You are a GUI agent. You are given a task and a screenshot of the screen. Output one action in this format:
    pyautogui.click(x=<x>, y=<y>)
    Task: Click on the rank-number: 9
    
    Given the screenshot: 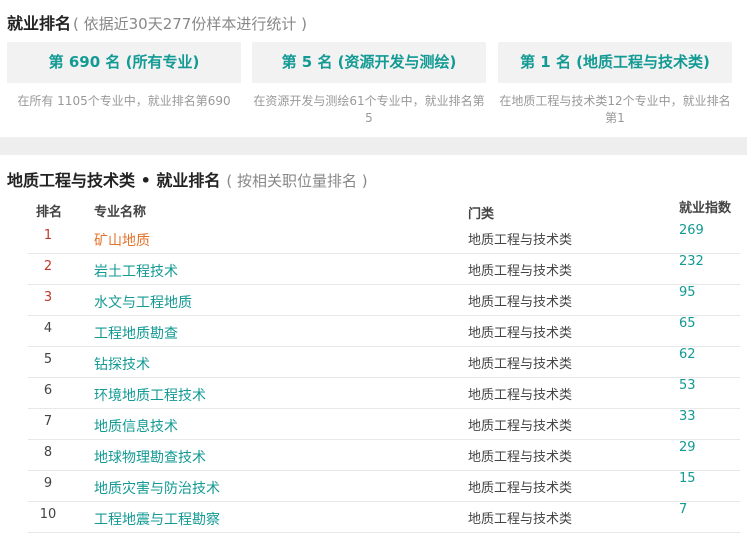 What is the action you would take?
    pyautogui.click(x=48, y=483)
    